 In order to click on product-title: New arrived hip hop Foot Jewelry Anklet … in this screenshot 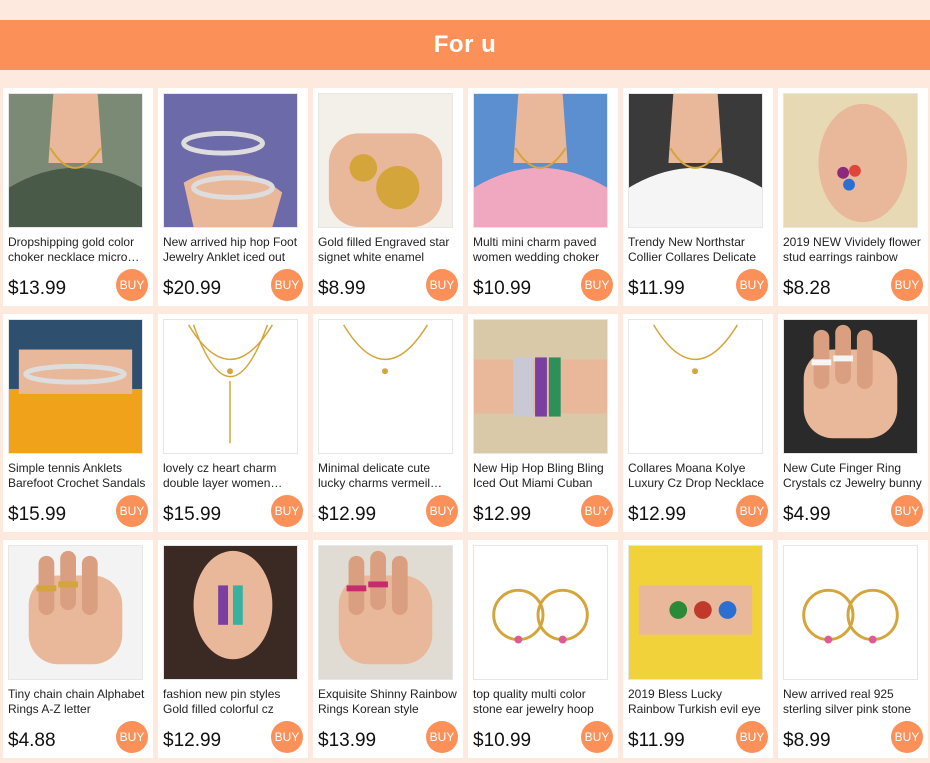, I will do `click(233, 250)`.